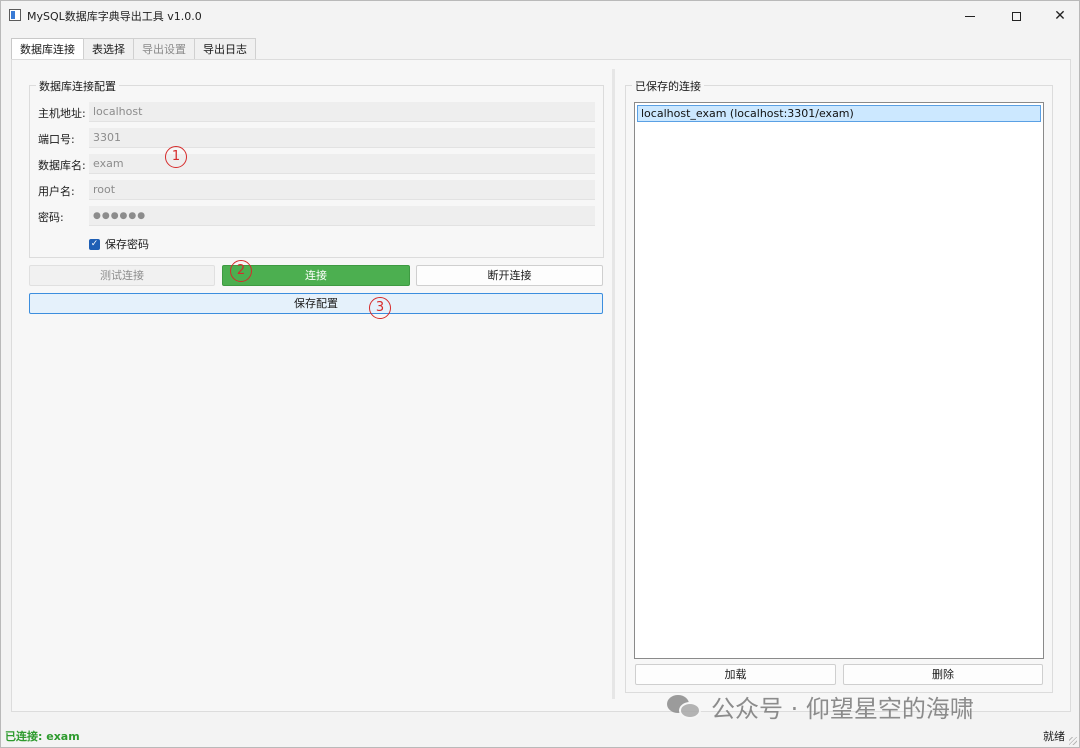  I want to click on annotation-2: 2, so click(241, 271).